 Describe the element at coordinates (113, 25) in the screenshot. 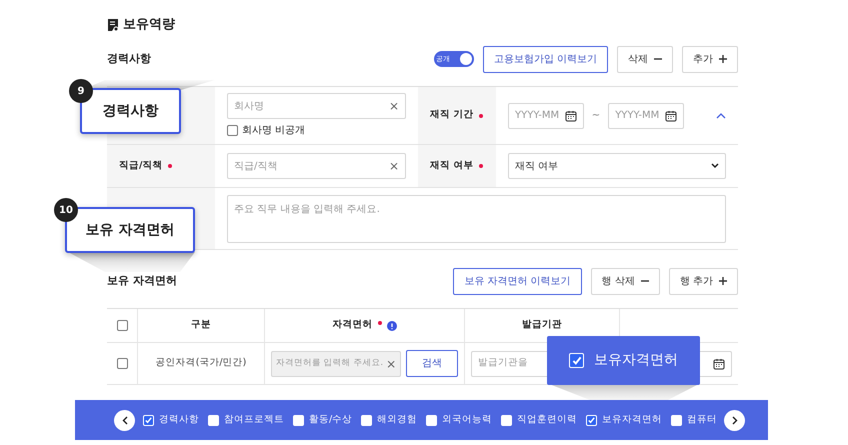

I see `document-icon` at that location.